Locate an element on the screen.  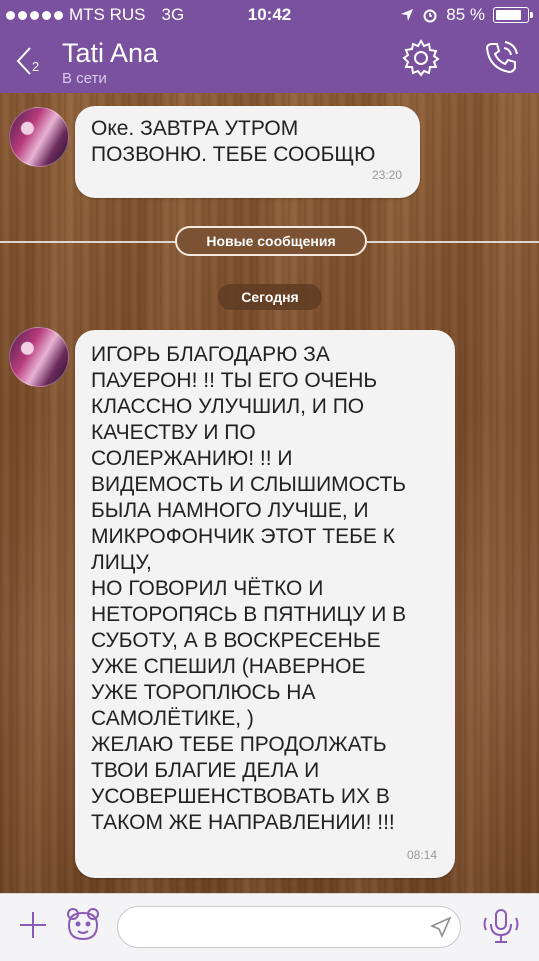
status-bar: MTS RUS 3G 10:42 85 % is located at coordinates (269, 15).